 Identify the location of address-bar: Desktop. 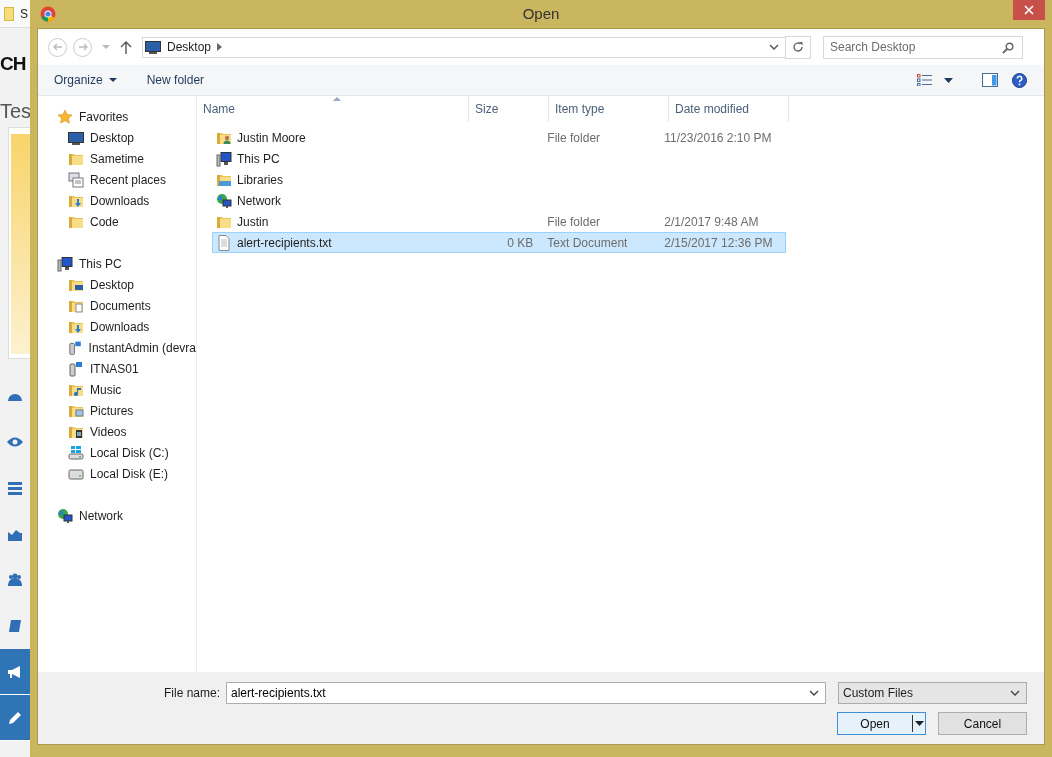
(464, 47).